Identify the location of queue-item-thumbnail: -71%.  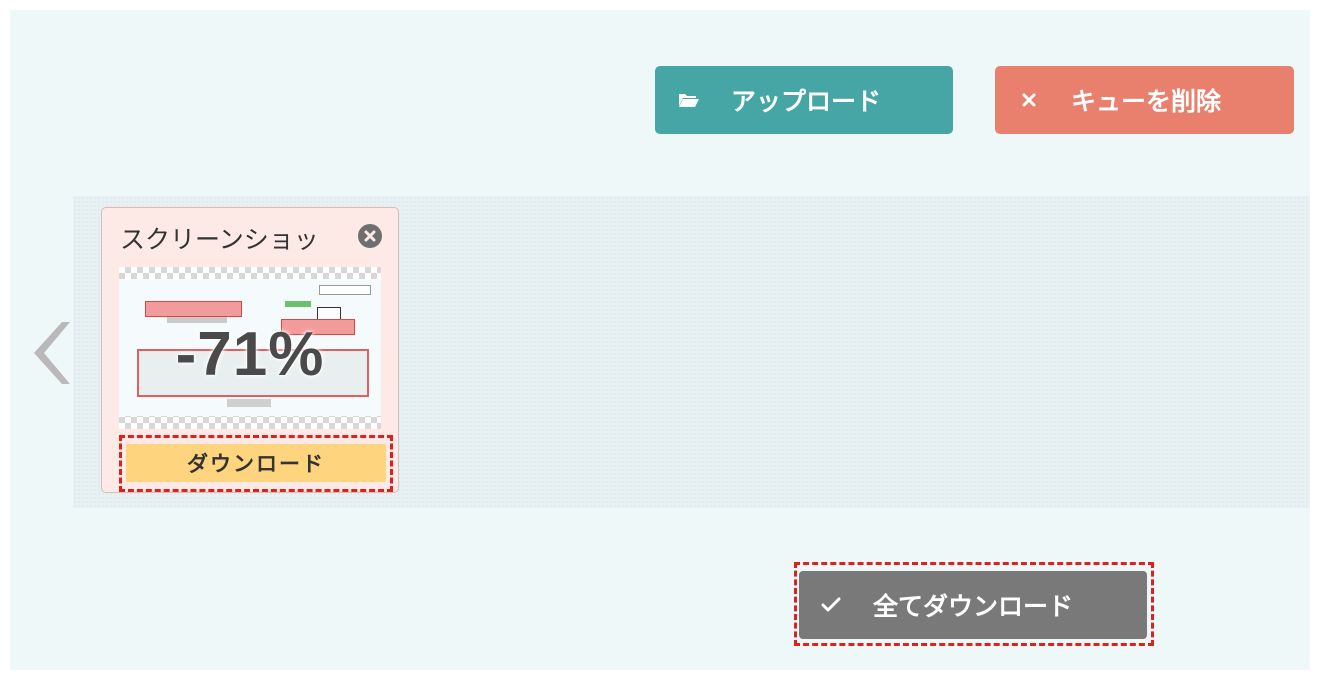
(250, 348).